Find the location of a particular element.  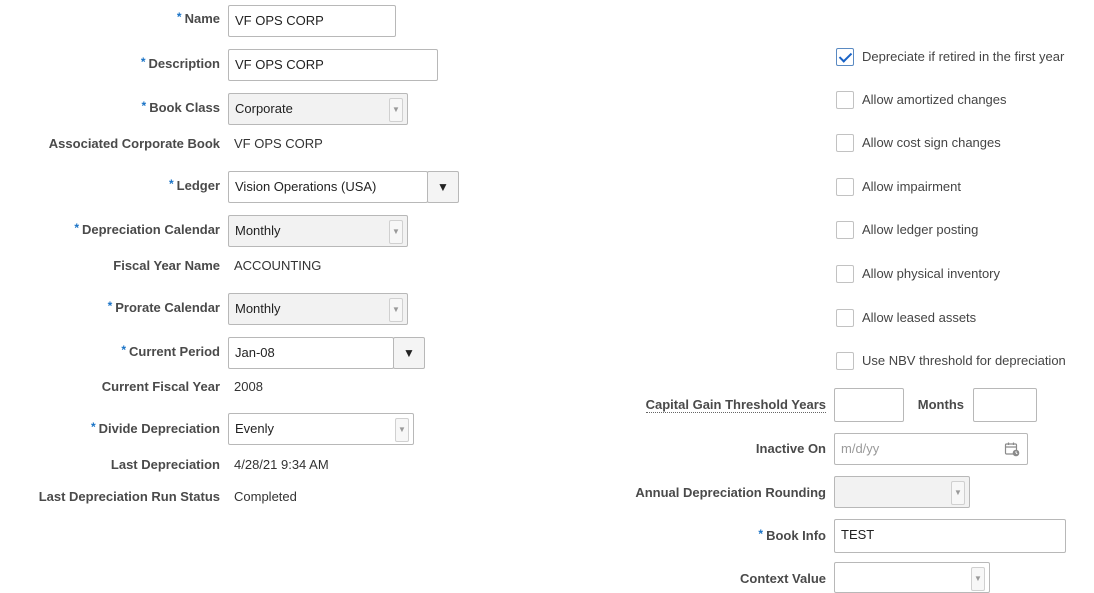

checkbox-label: Allow leased assets is located at coordinates (919, 318).